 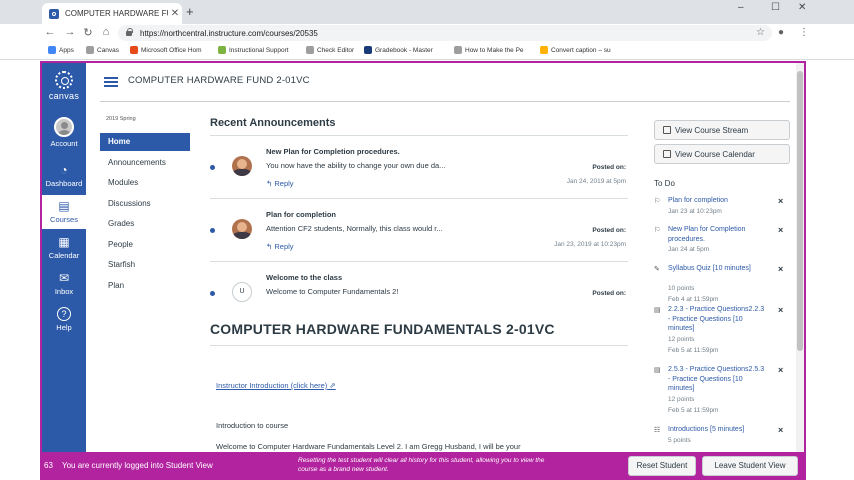 I want to click on announcement-title: Welcome to the class, so click(x=304, y=277).